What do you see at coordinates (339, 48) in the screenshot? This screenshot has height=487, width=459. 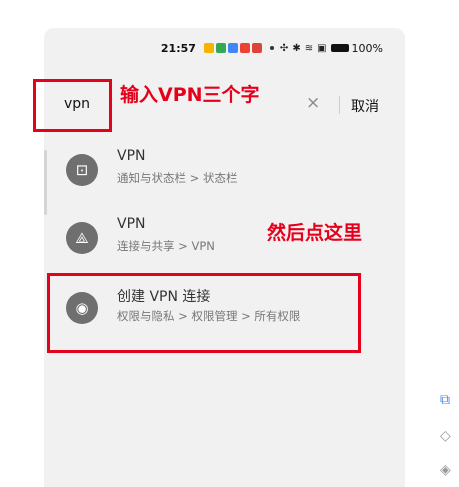 I see `battery-icon` at bounding box center [339, 48].